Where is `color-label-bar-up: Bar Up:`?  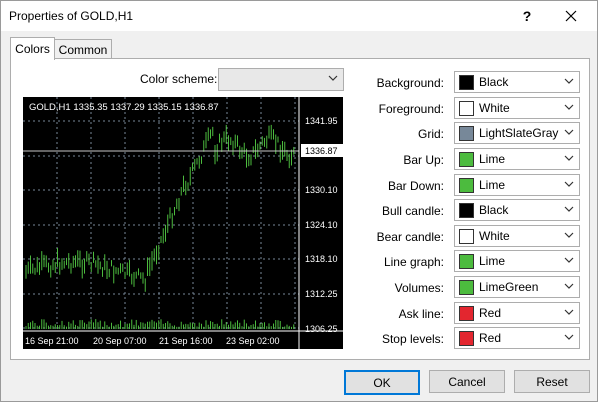
color-label-bar-up: Bar Up: is located at coordinates (423, 160).